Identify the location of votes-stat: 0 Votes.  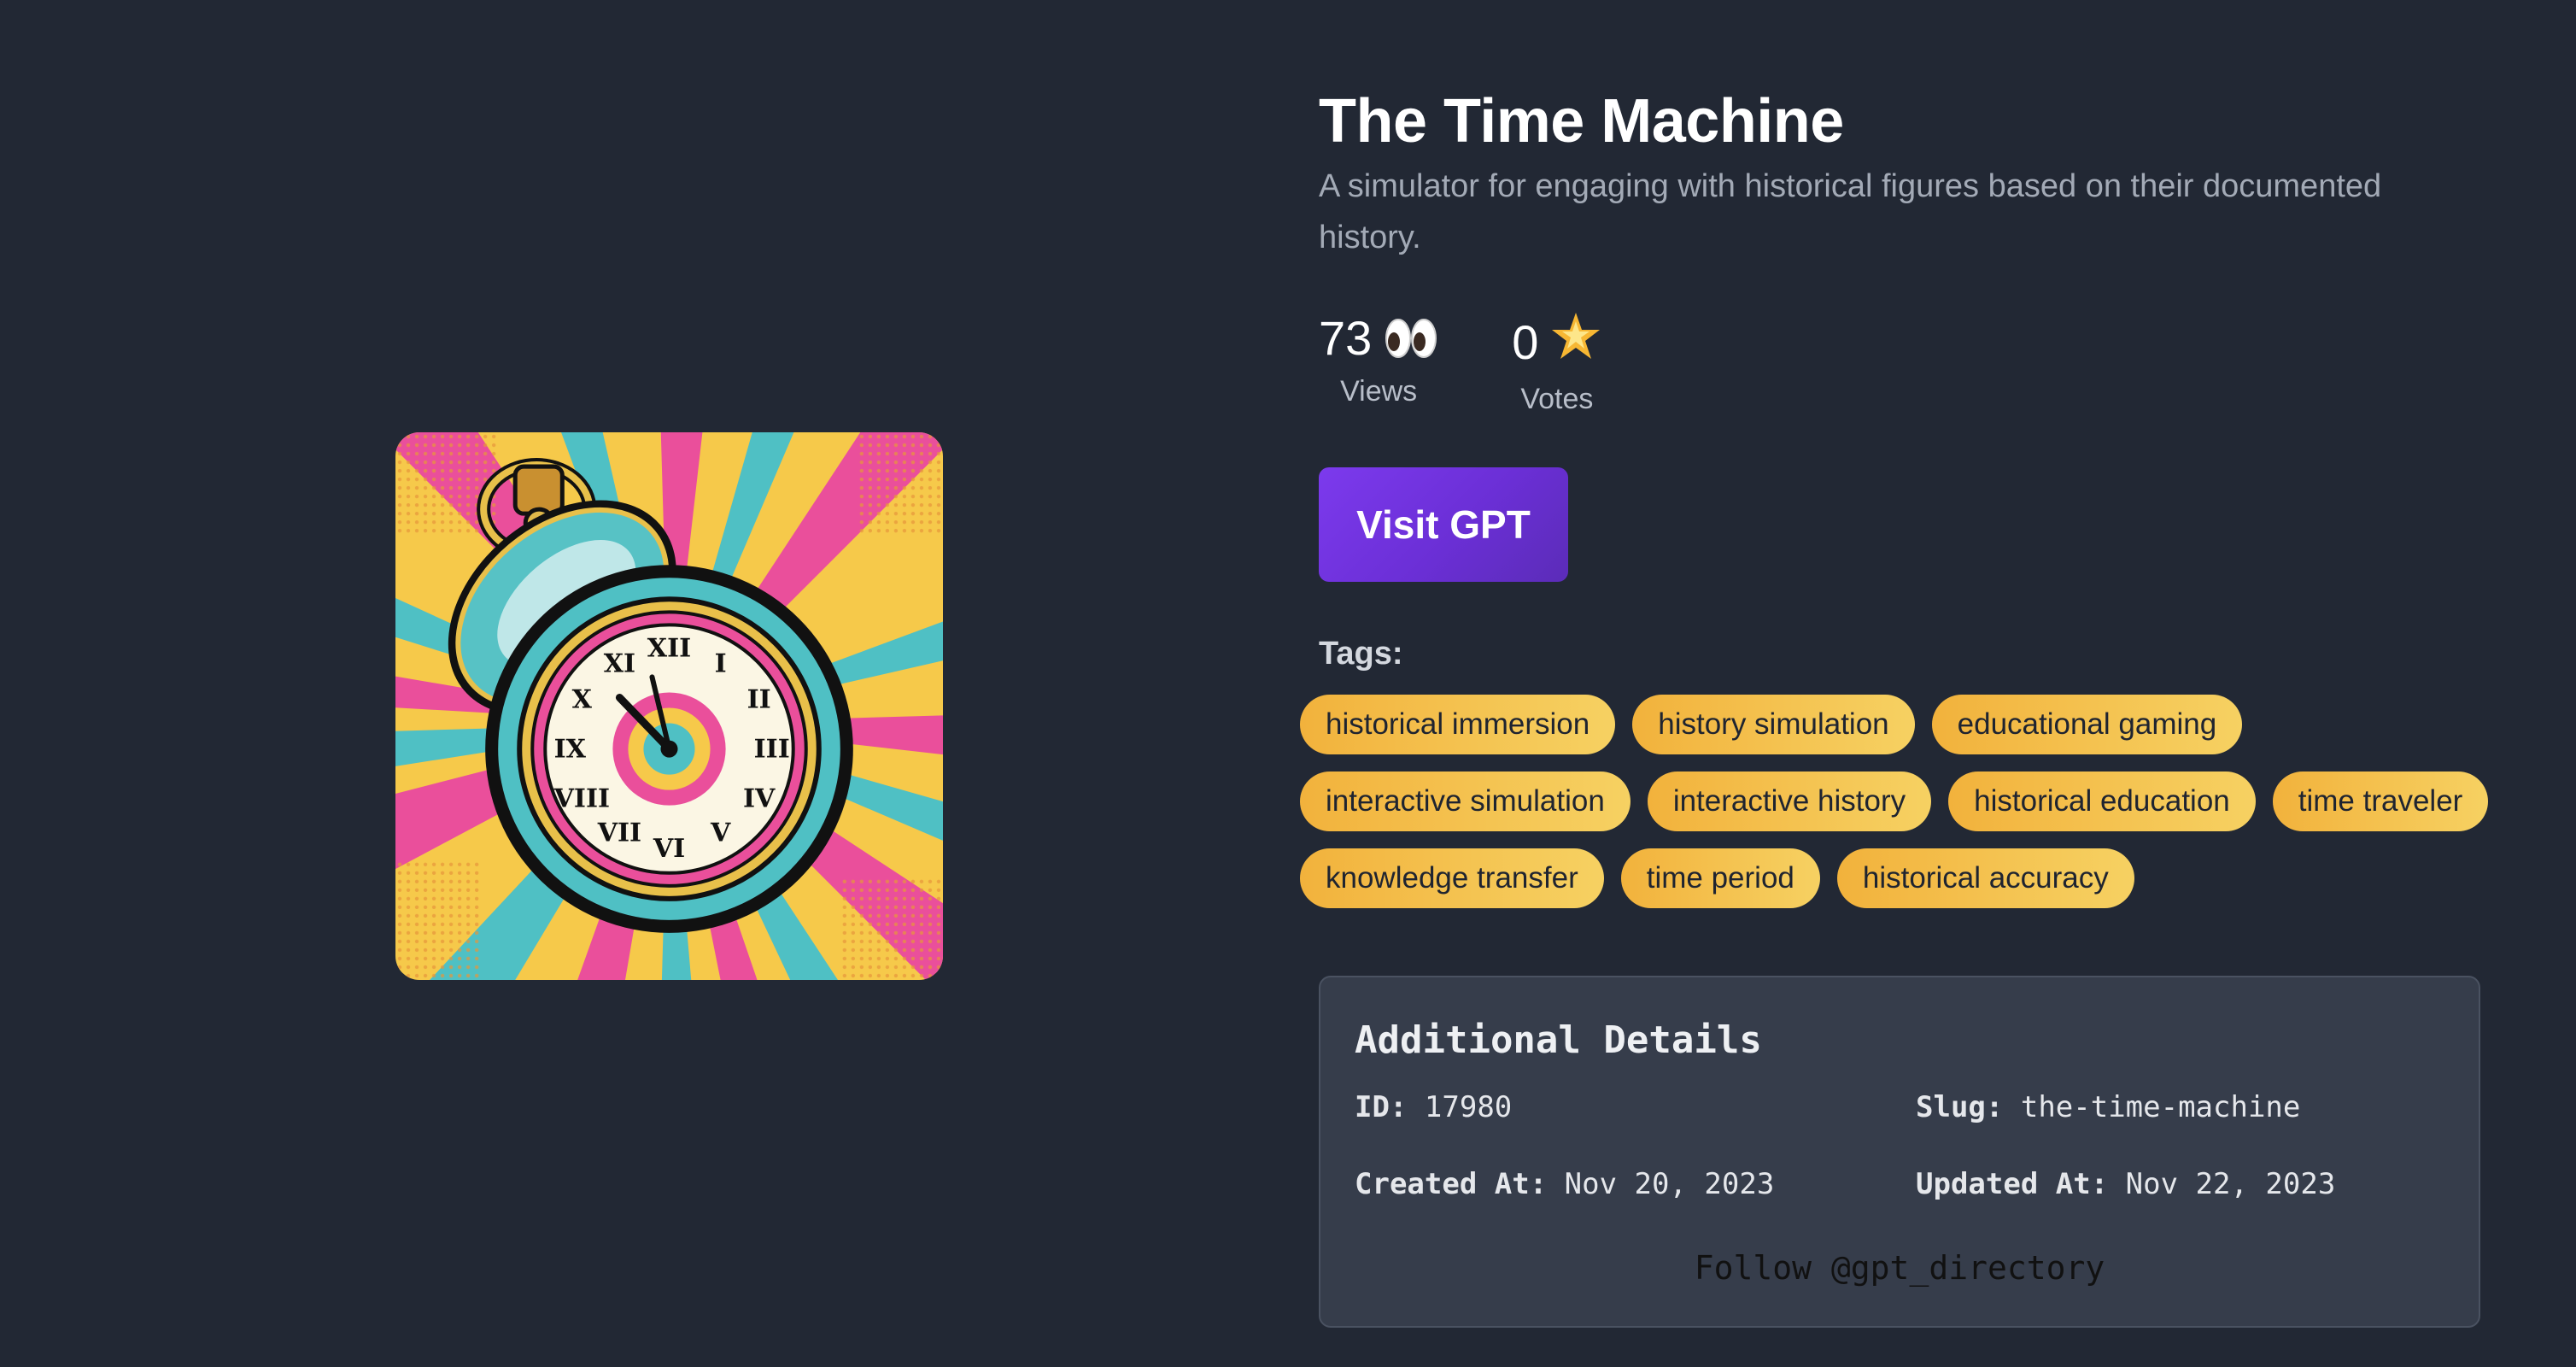
(1556, 364).